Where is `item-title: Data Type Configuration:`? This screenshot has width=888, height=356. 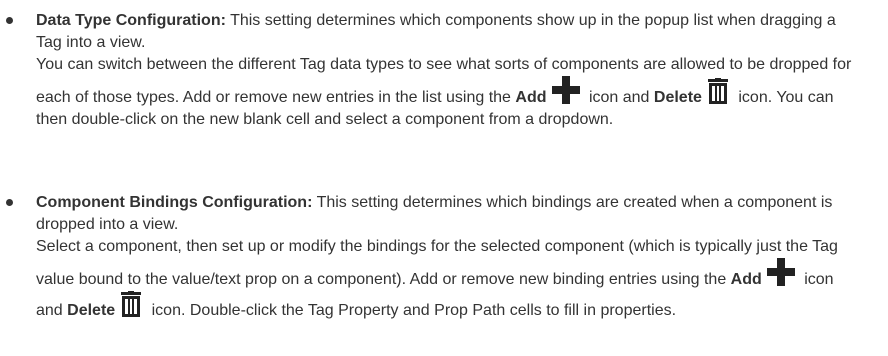 item-title: Data Type Configuration: is located at coordinates (131, 20).